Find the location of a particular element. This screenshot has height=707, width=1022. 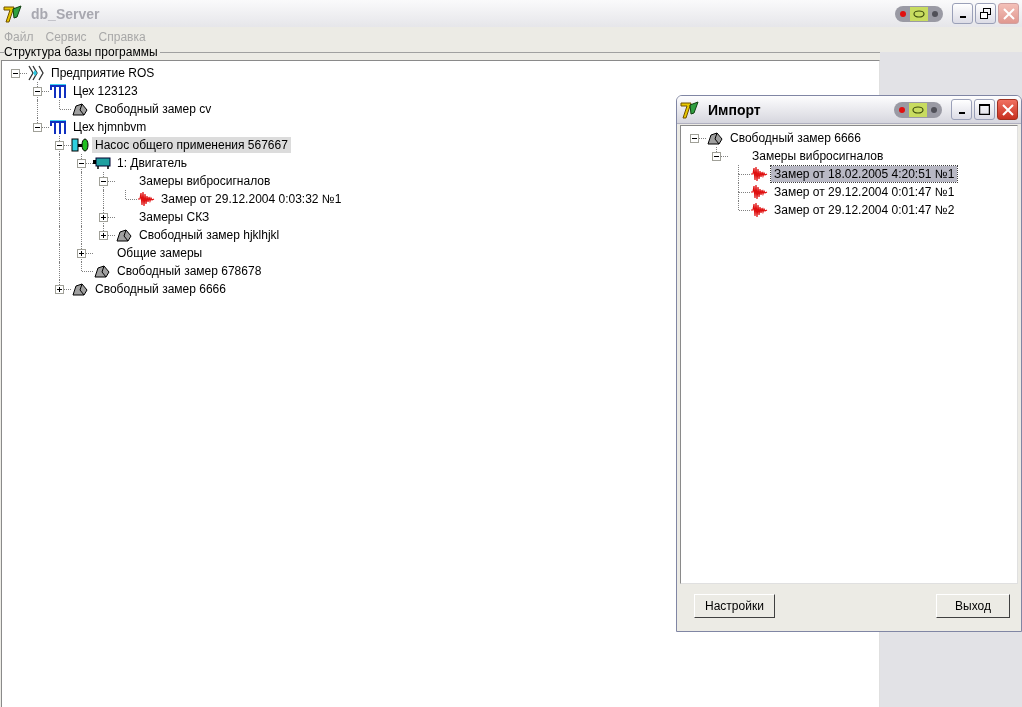

maximize-icon is located at coordinates (984, 109).